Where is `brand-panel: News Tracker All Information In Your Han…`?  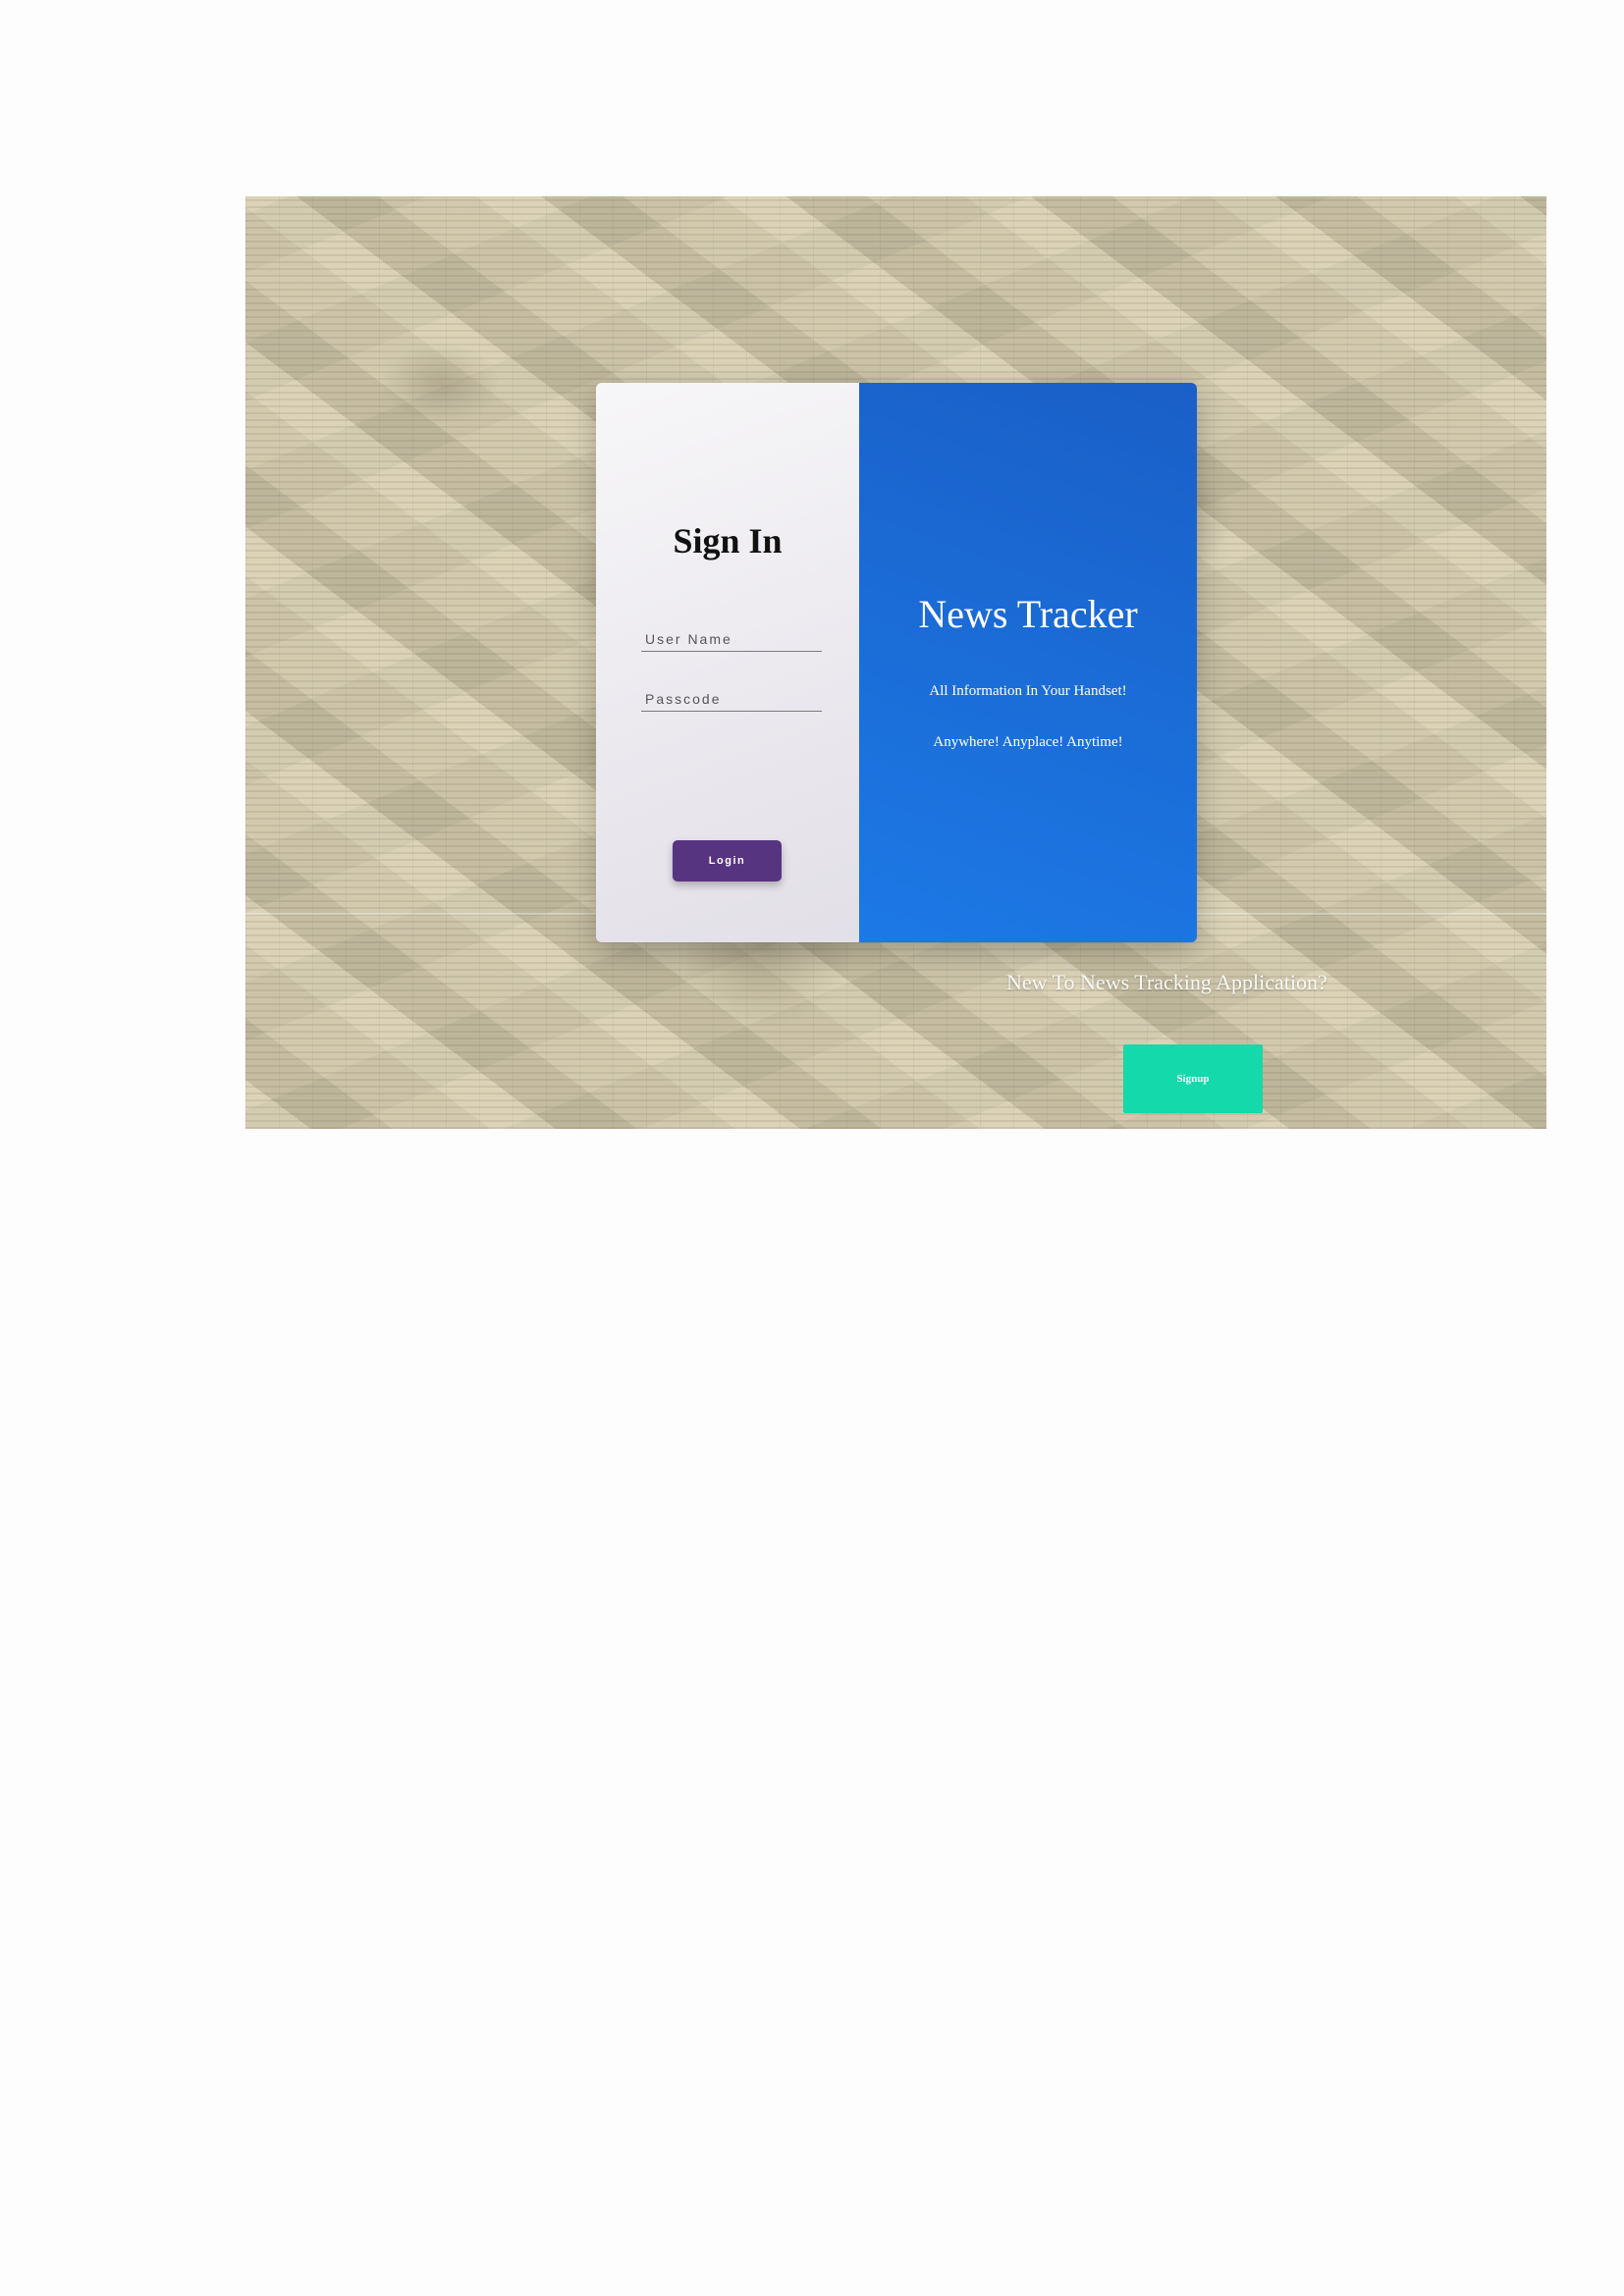 brand-panel: News Tracker All Information In Your Han… is located at coordinates (1028, 662).